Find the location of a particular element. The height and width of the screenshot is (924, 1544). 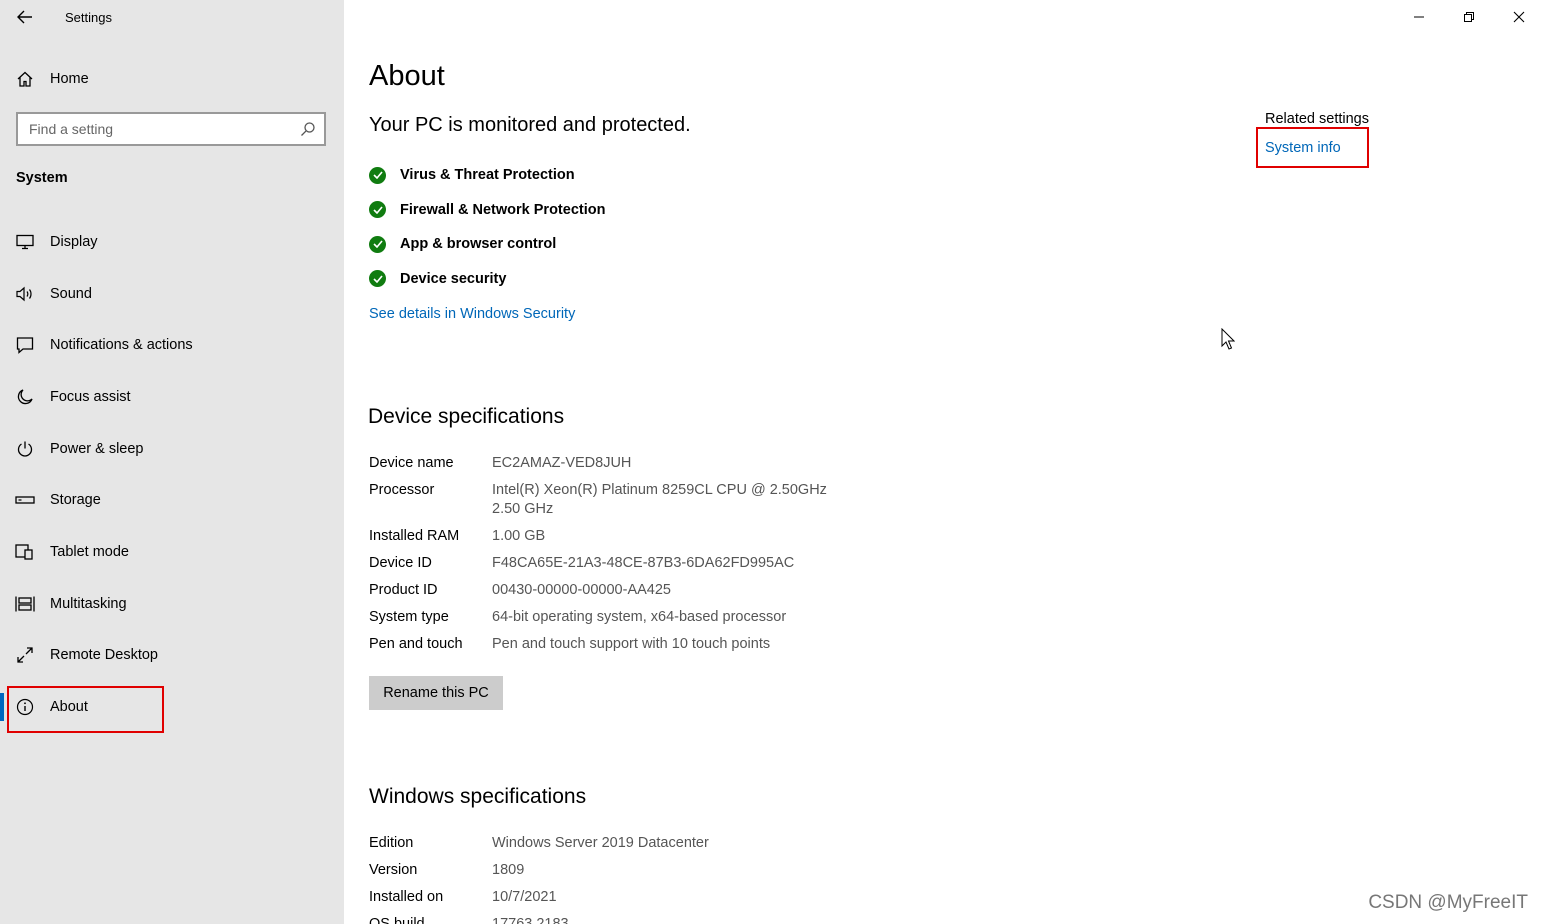

spec-key: Device name is located at coordinates (411, 463).